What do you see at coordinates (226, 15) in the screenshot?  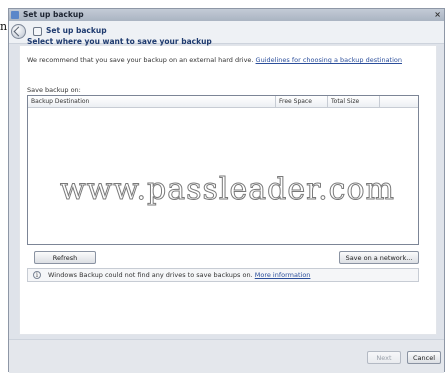 I see `title-bar: Set up backup ×` at bounding box center [226, 15].